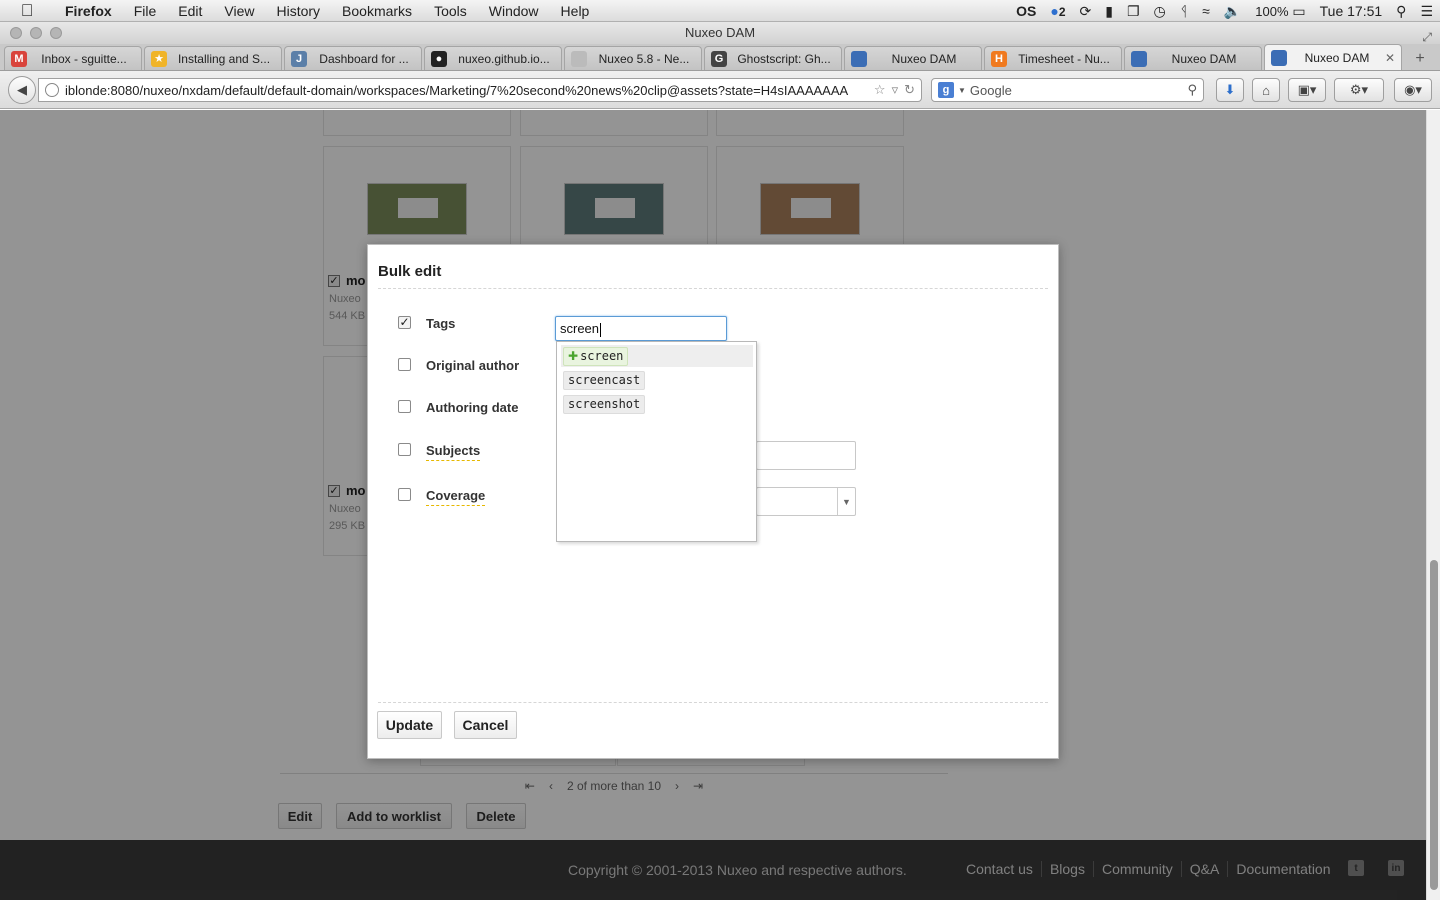  Describe the element at coordinates (806, 455) in the screenshot. I see `subjects-field` at that location.